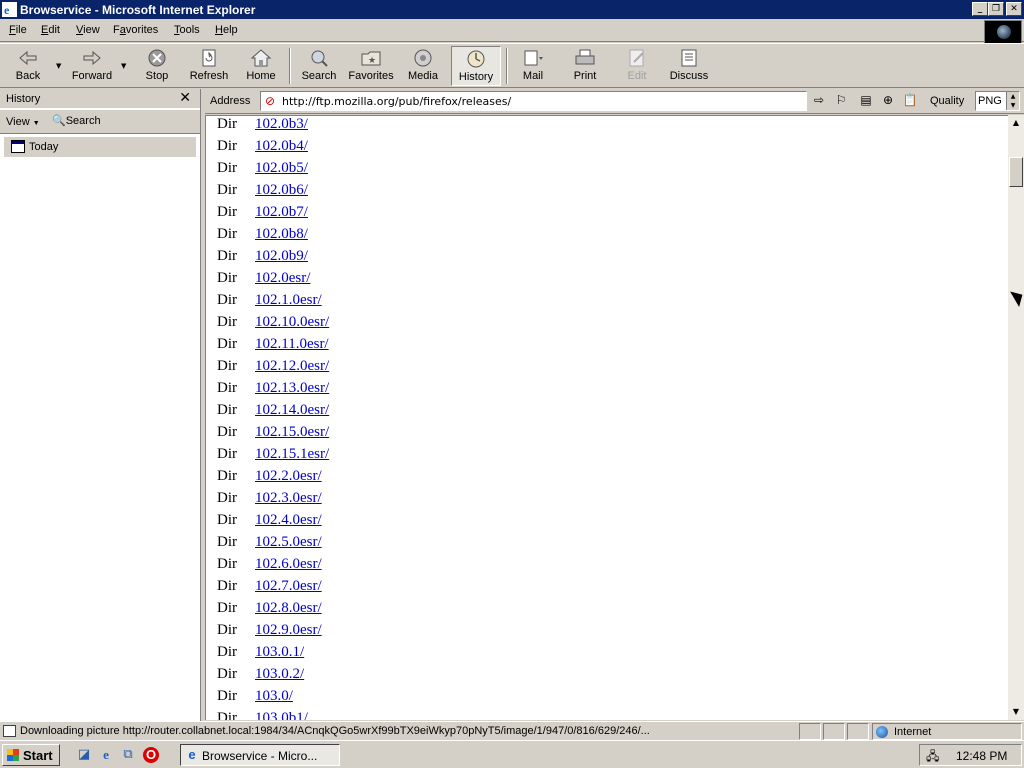 Image resolution: width=1024 pixels, height=768 pixels. What do you see at coordinates (282, 278) in the screenshot?
I see `dir-link: 102.0esr/` at bounding box center [282, 278].